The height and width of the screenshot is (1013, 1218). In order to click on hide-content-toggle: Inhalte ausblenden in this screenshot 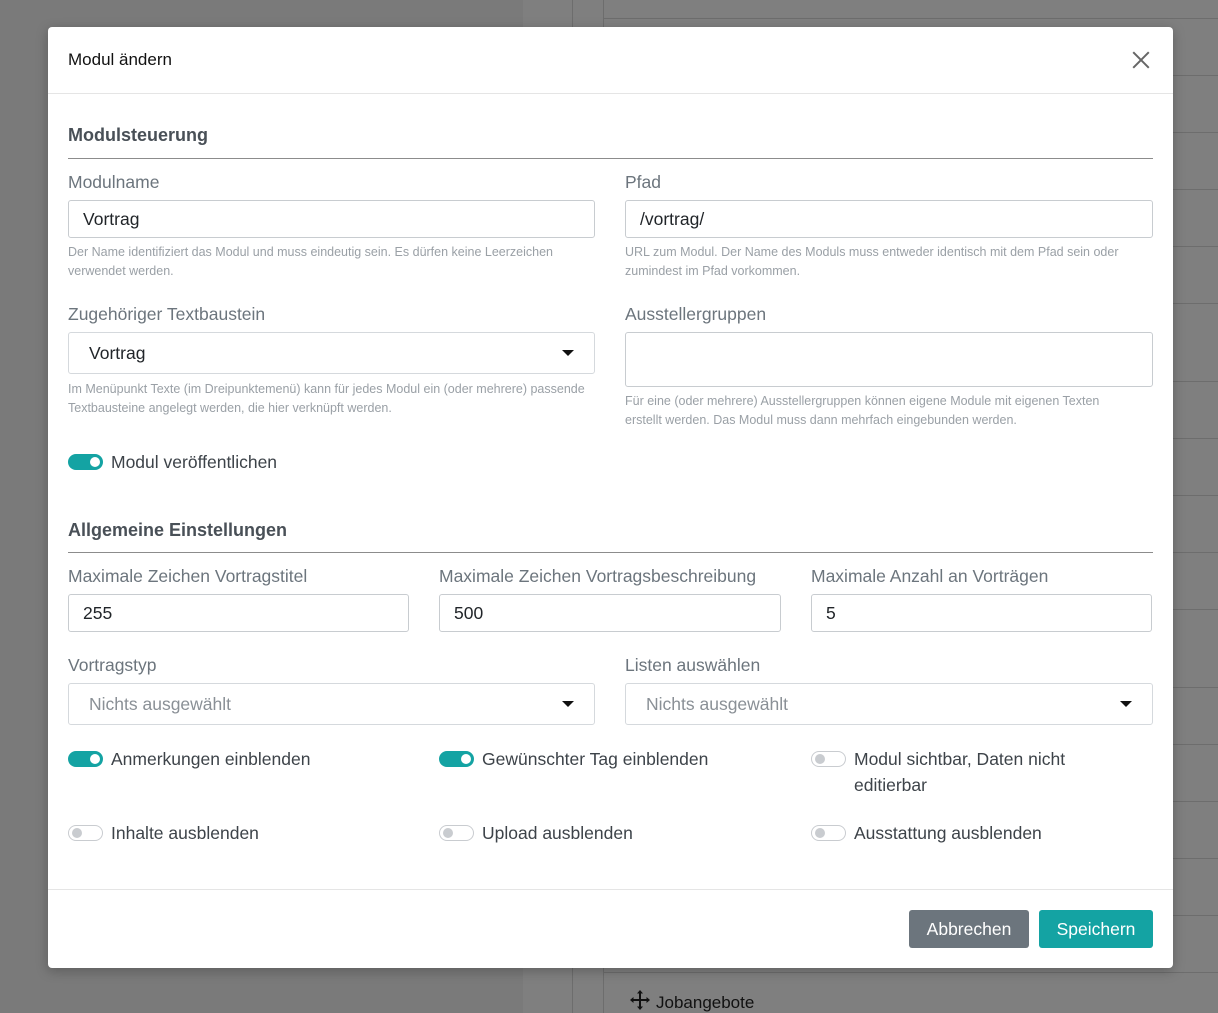, I will do `click(163, 833)`.